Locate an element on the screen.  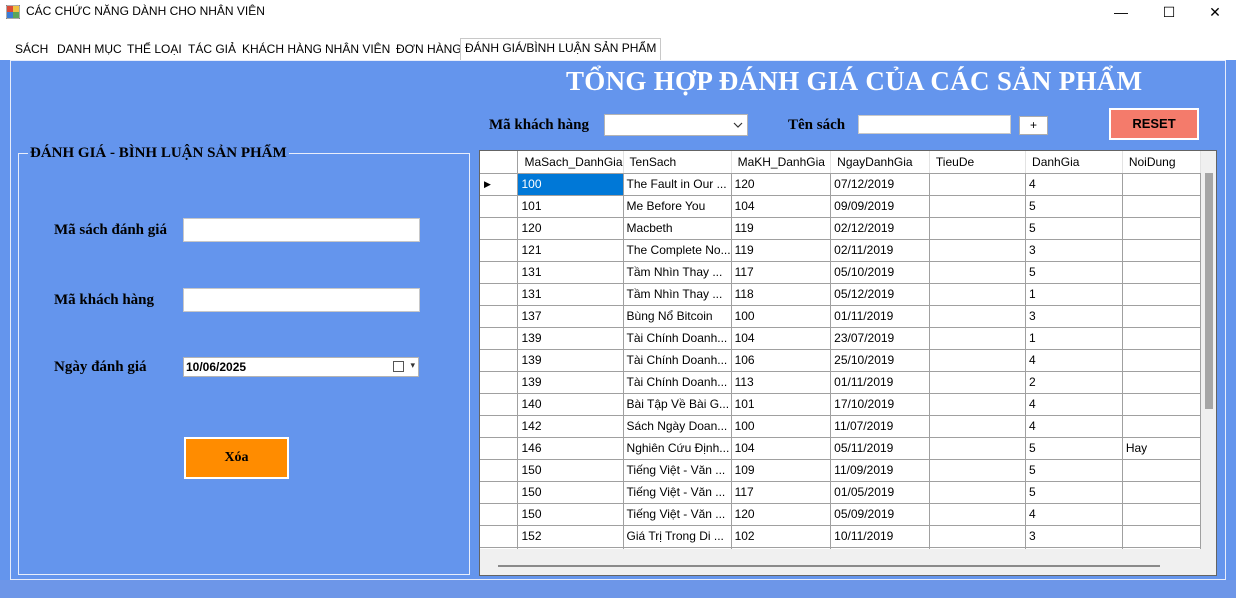
tab-danh-gia-binh-luan: ĐÁNH GIÁ/BÌNH LUẬN SẢN PHẨM is located at coordinates (561, 49).